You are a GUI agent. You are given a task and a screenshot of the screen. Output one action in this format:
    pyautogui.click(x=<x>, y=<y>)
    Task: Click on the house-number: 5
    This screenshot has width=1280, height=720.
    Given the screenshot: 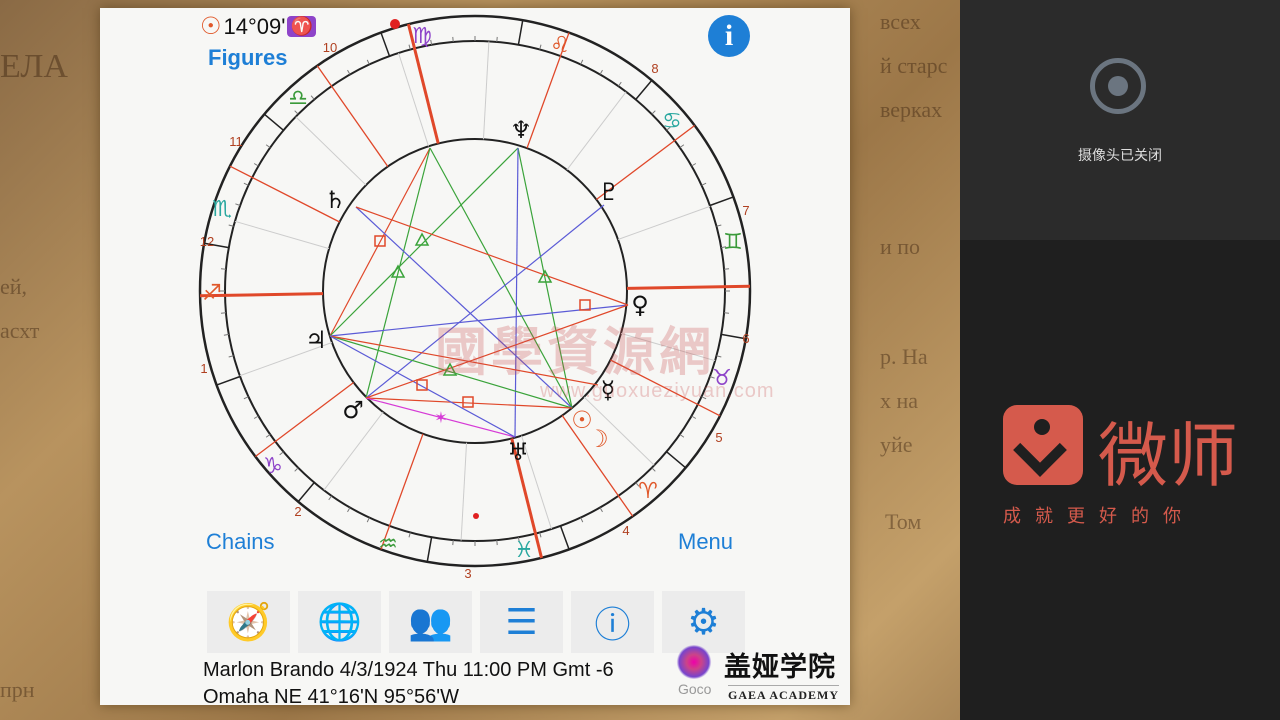 What is the action you would take?
    pyautogui.click(x=718, y=437)
    